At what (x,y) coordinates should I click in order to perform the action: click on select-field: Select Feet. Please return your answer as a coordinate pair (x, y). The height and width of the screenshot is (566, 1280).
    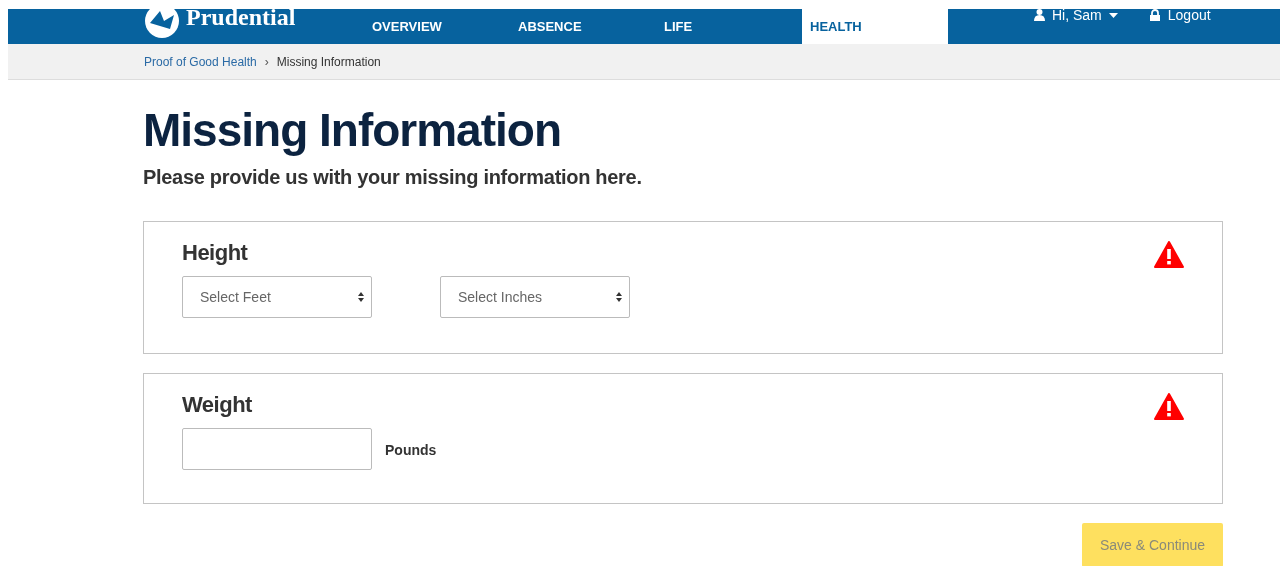
    Looking at the image, I should click on (277, 297).